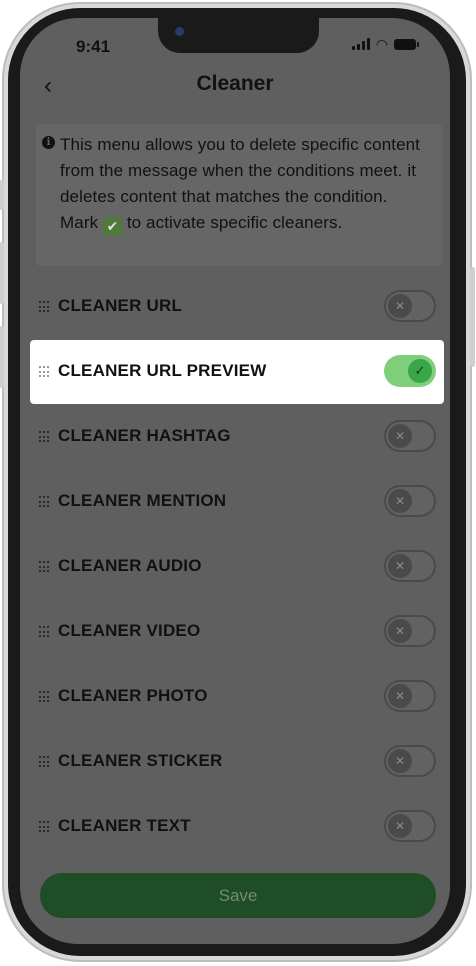 Image resolution: width=476 pixels, height=966 pixels. What do you see at coordinates (472, 317) in the screenshot?
I see `power-button` at bounding box center [472, 317].